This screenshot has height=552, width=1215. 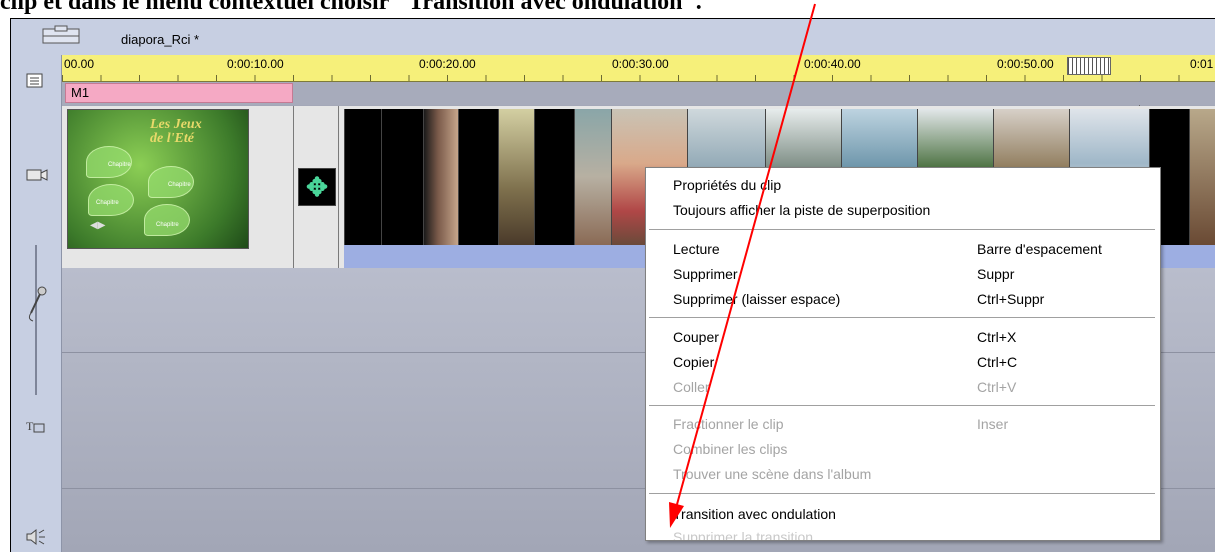 What do you see at coordinates (35, 83) in the screenshot?
I see `list-icon` at bounding box center [35, 83].